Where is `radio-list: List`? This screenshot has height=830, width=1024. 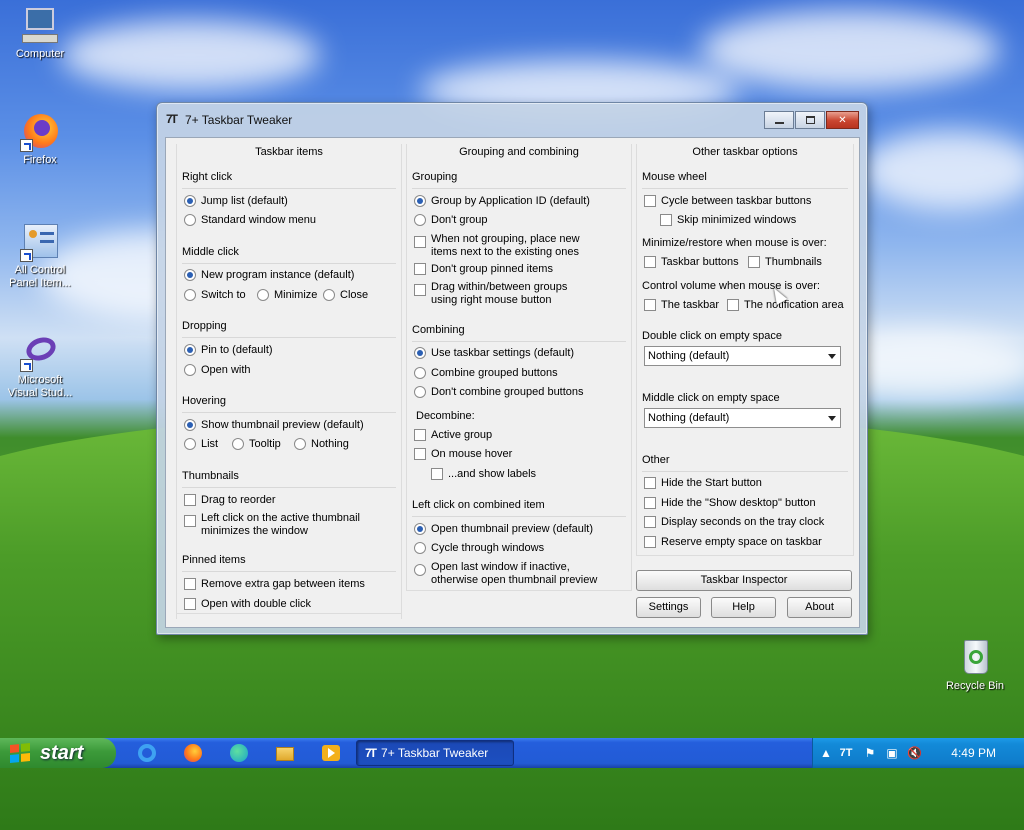 radio-list: List is located at coordinates (201, 444).